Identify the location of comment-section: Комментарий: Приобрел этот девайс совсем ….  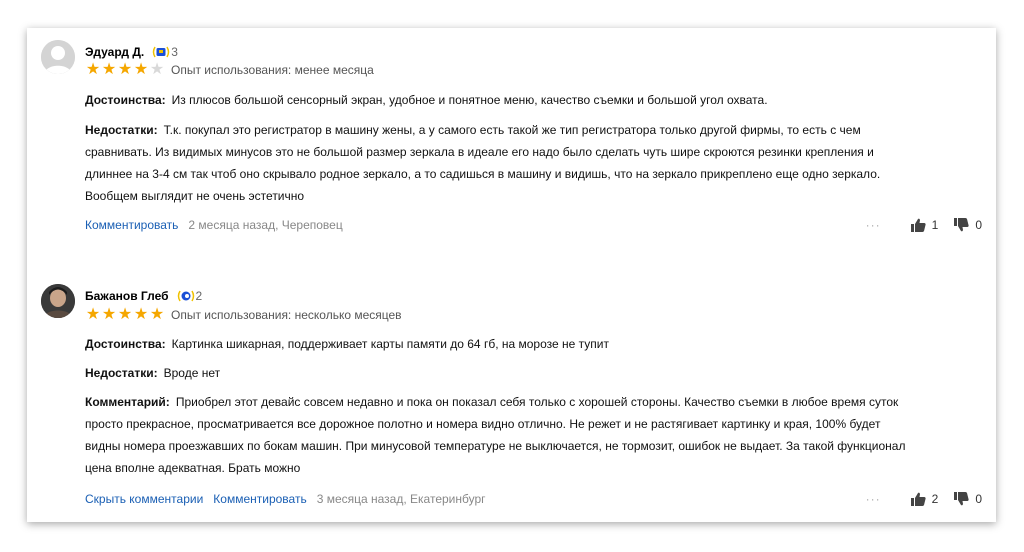
(535, 435).